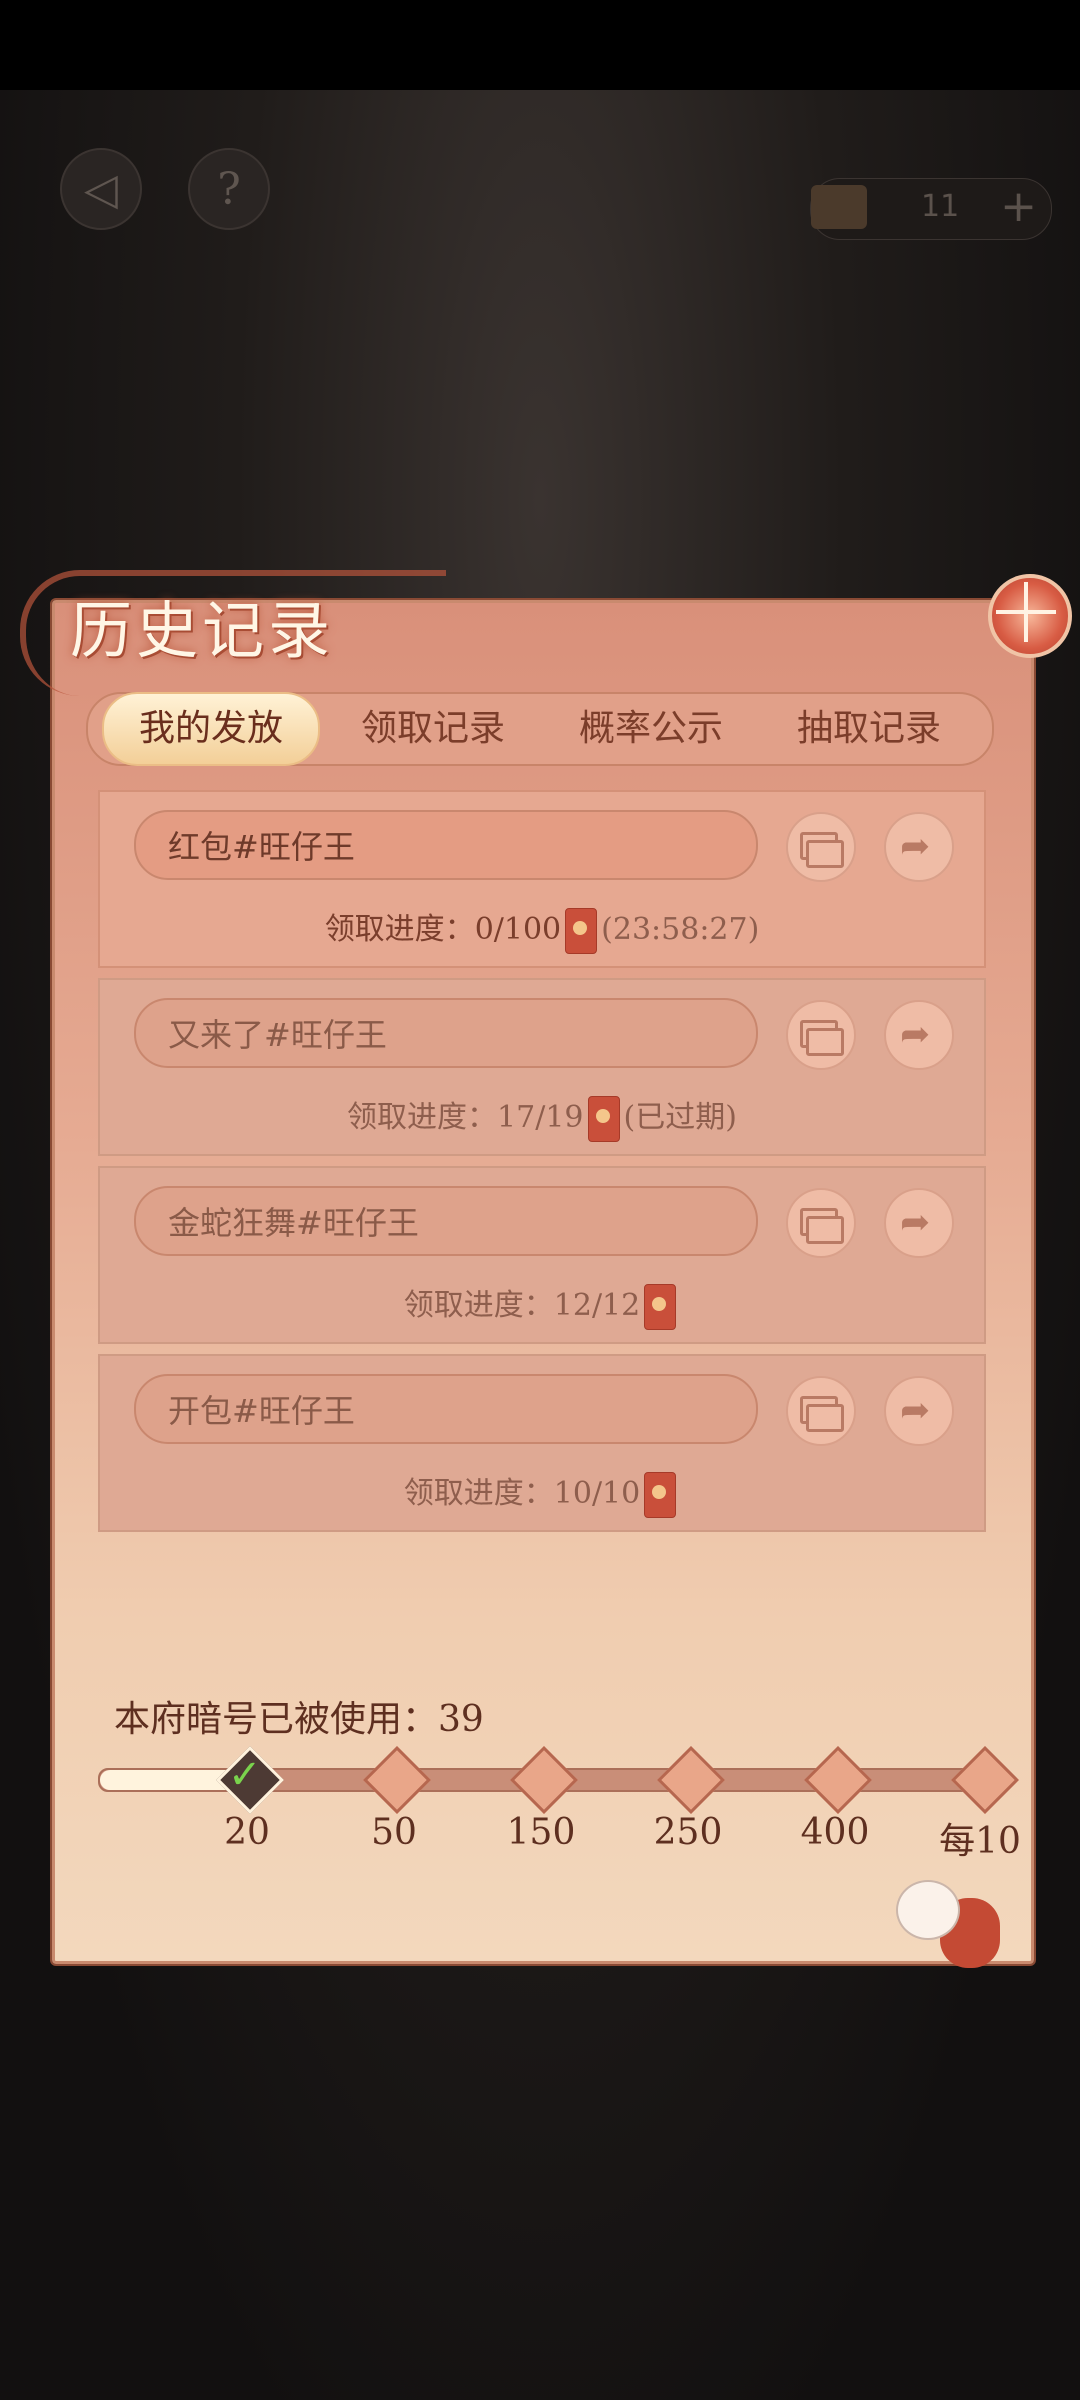 The height and width of the screenshot is (2400, 1080). I want to click on back-button: ◁, so click(101, 189).